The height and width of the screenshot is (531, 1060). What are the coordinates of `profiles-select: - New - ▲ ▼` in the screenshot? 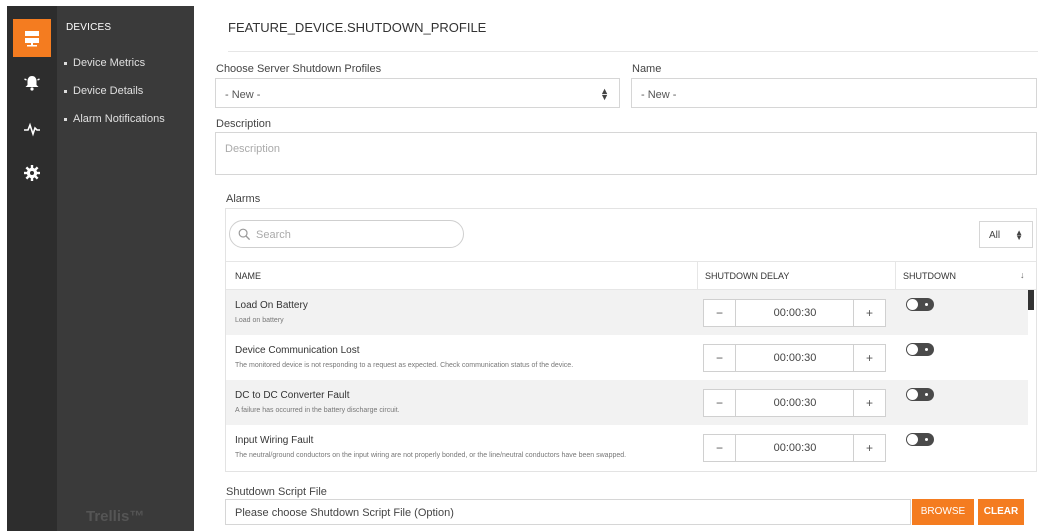 It's located at (417, 93).